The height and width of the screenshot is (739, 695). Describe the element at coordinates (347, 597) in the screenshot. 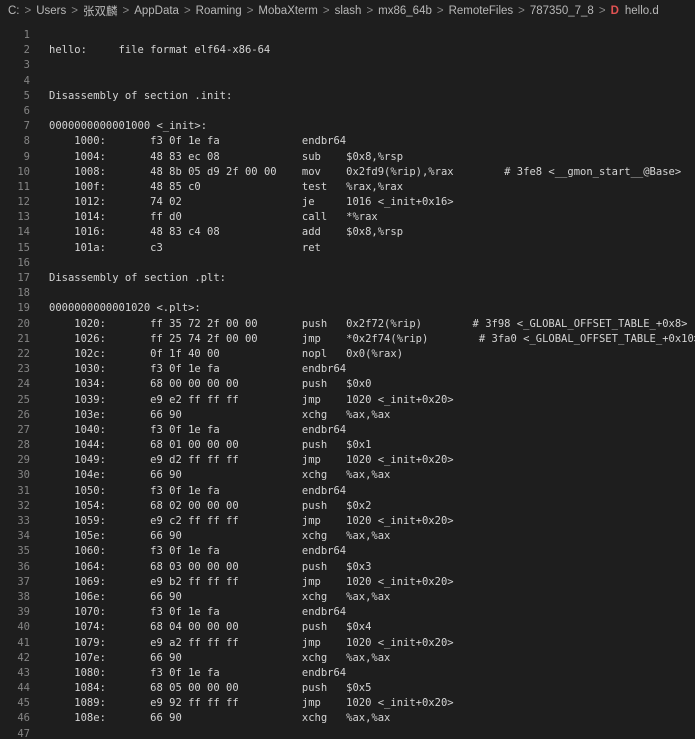

I see `code-line: 38 106e: 66 90 xchg %ax,%ax` at that location.